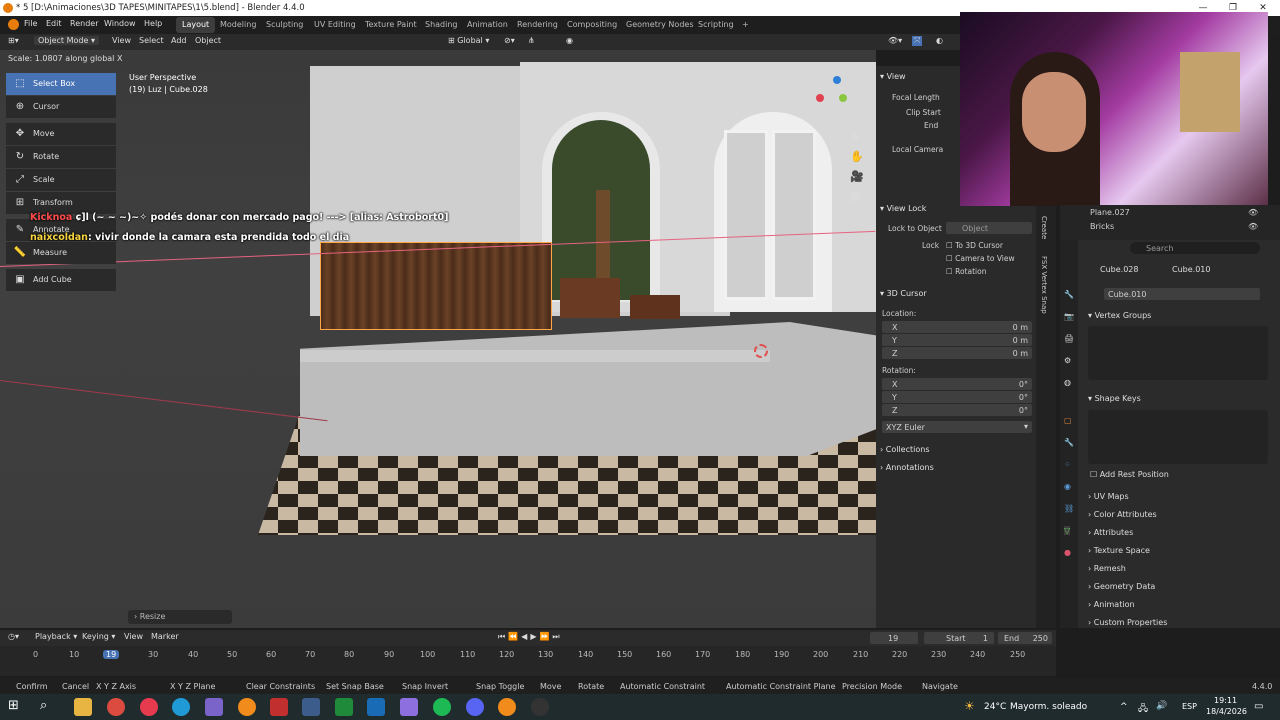  What do you see at coordinates (837, 80) in the screenshot?
I see `gizmo-z-icon` at bounding box center [837, 80].